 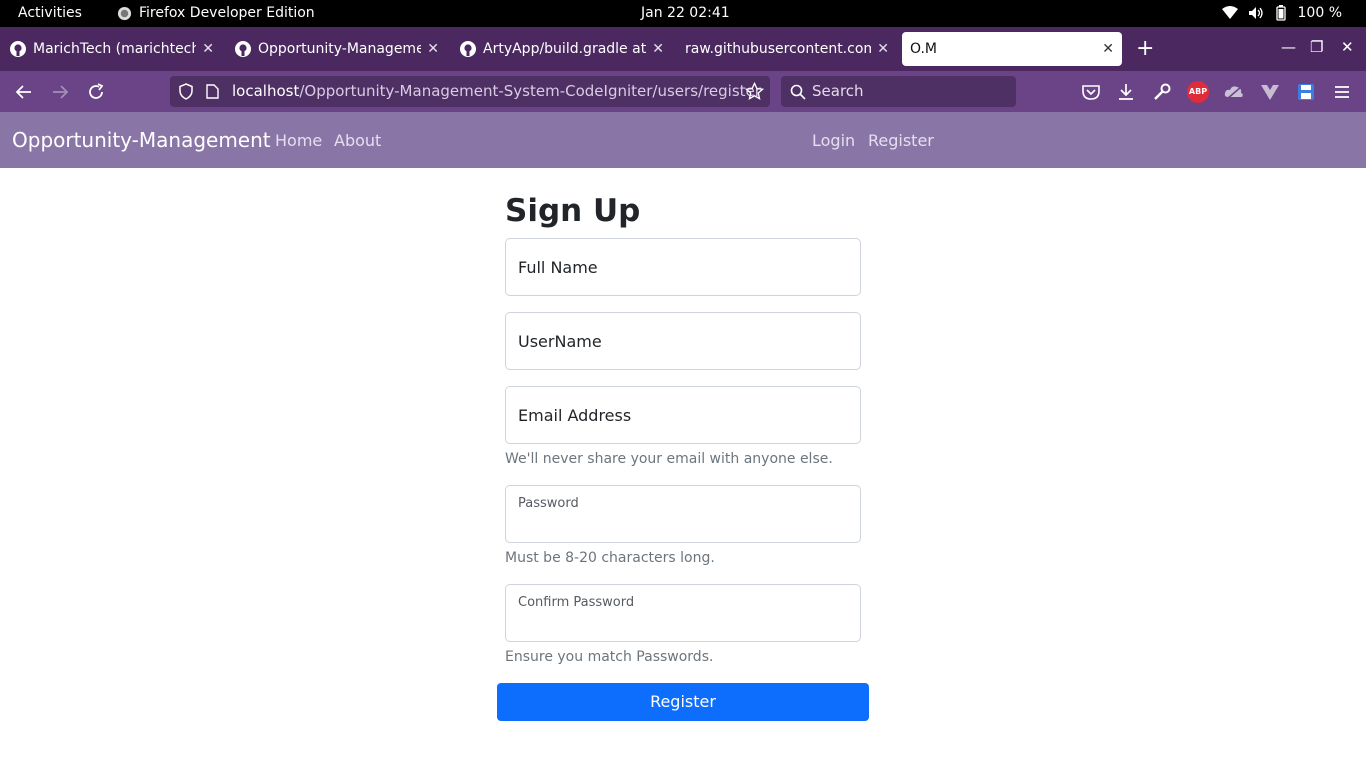 What do you see at coordinates (50, 13) in the screenshot?
I see `activities-button: Activities` at bounding box center [50, 13].